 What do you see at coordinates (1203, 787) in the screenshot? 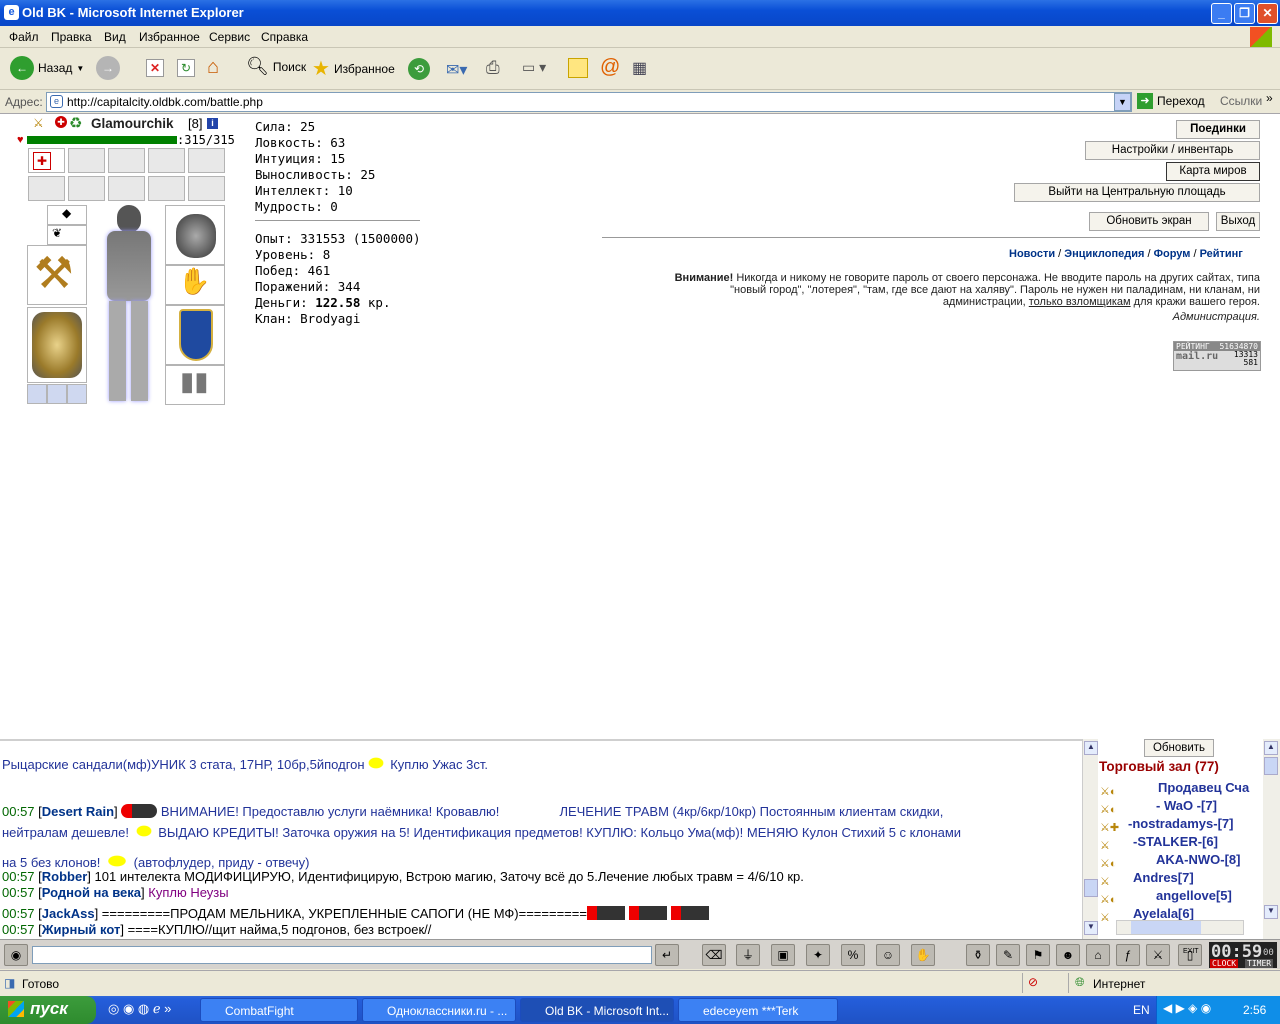
I see `online-user: Продавец Сча` at bounding box center [1203, 787].